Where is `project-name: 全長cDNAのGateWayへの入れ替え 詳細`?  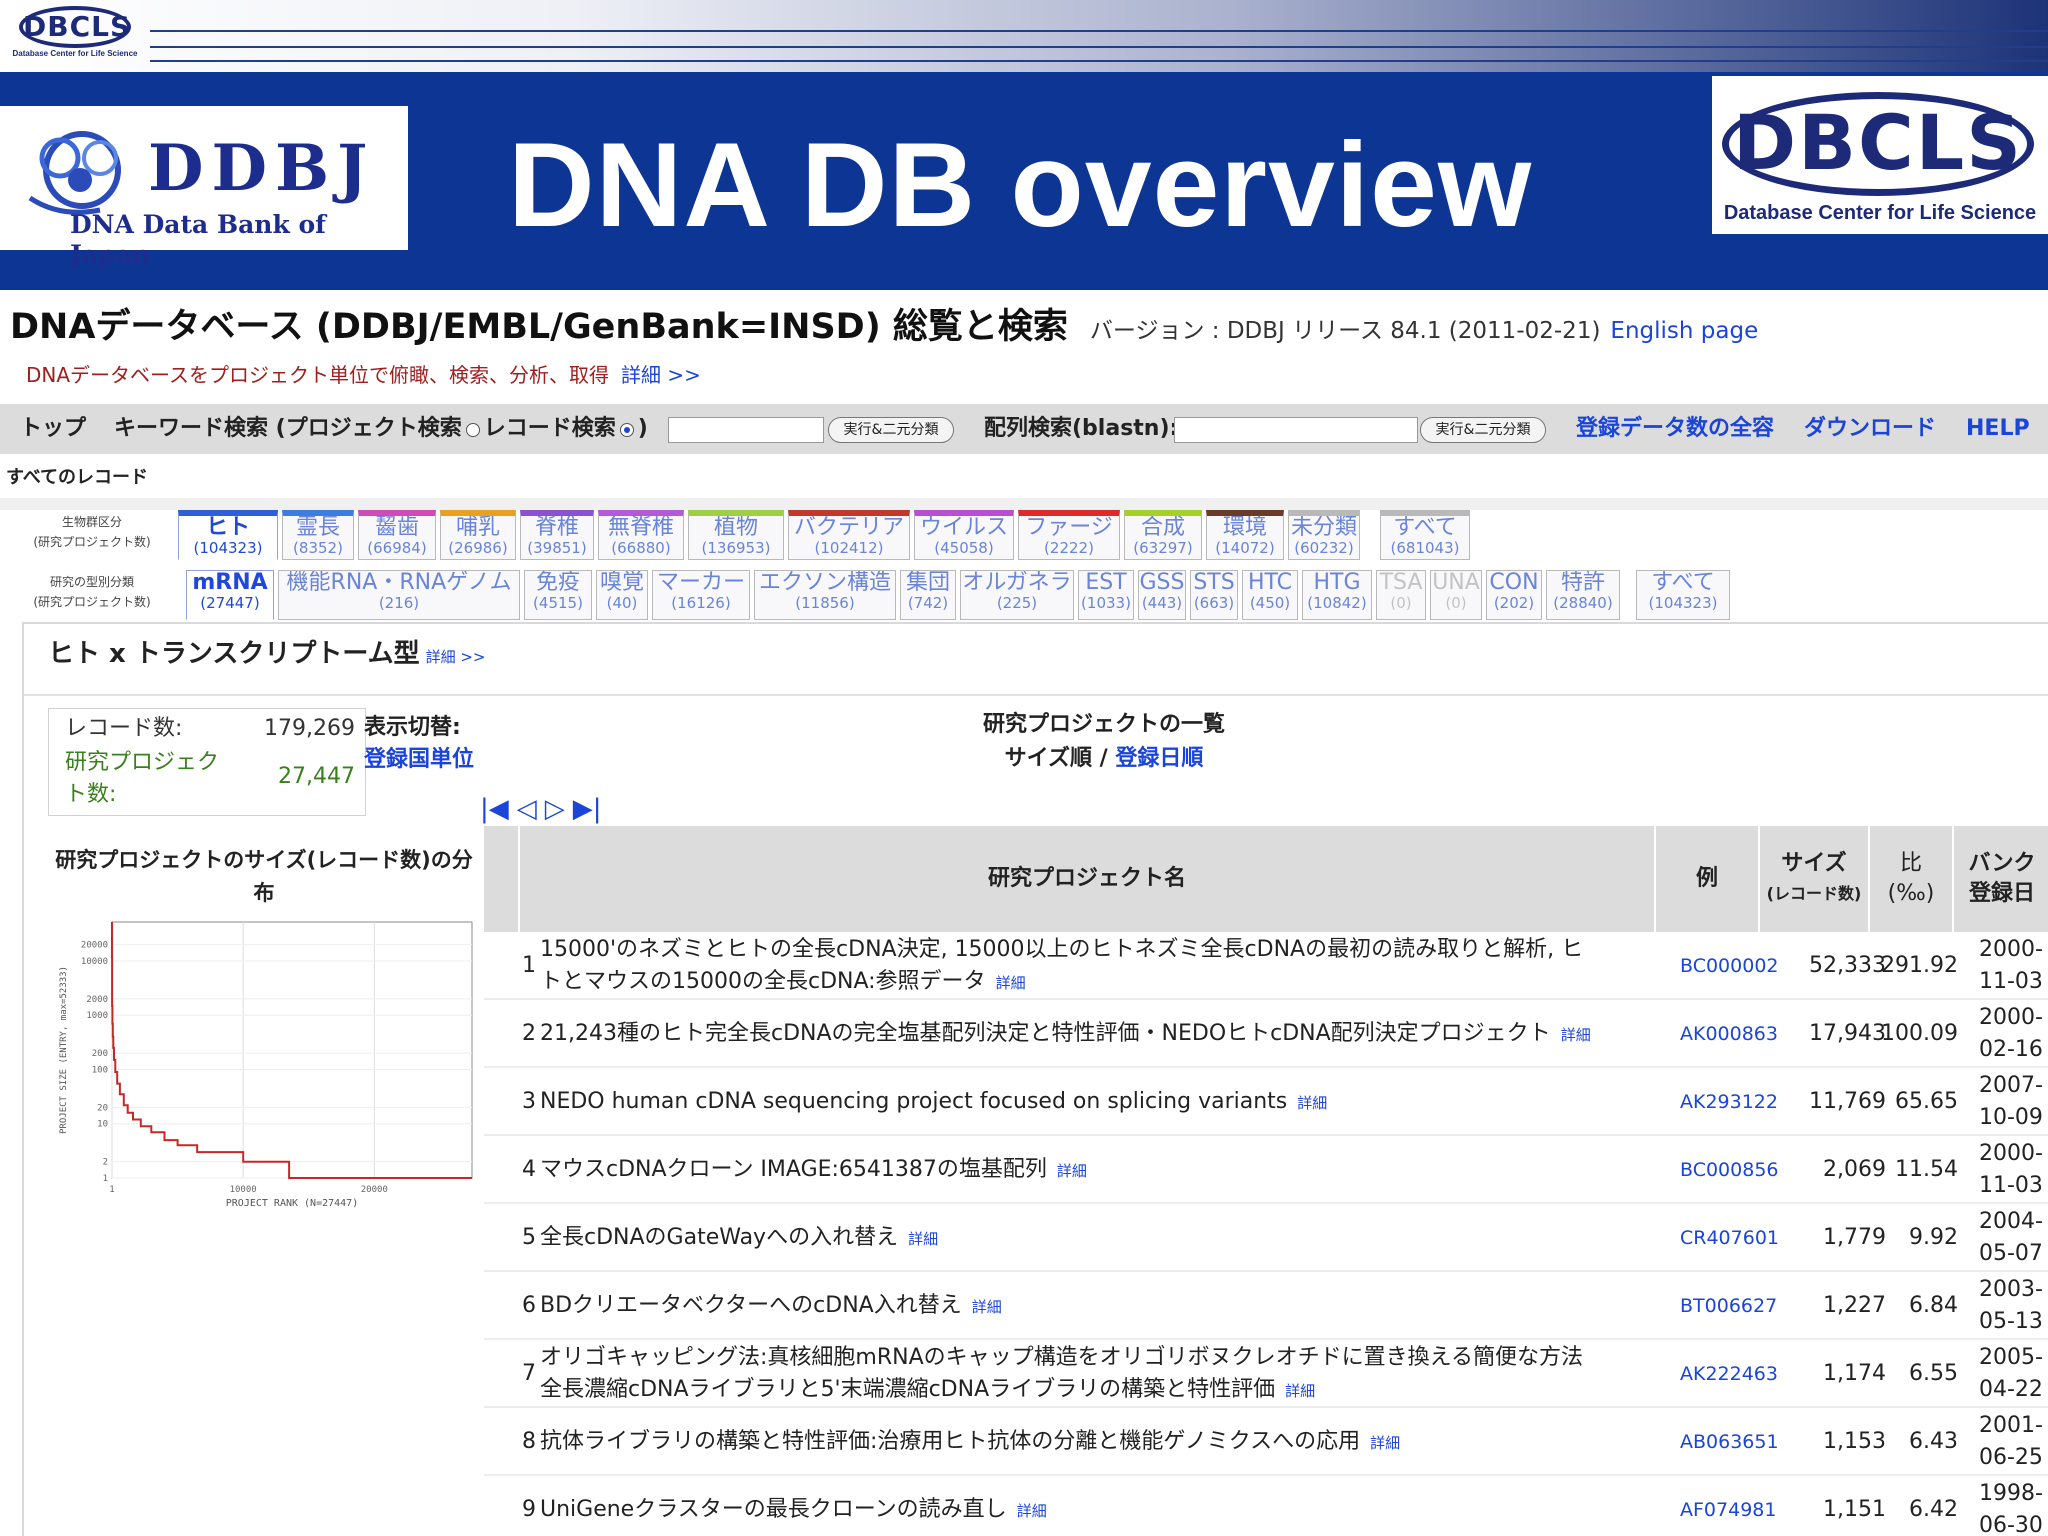
project-name: 全長cDNAのGateWayへの入れ替え 詳細 is located at coordinates (1066, 1238).